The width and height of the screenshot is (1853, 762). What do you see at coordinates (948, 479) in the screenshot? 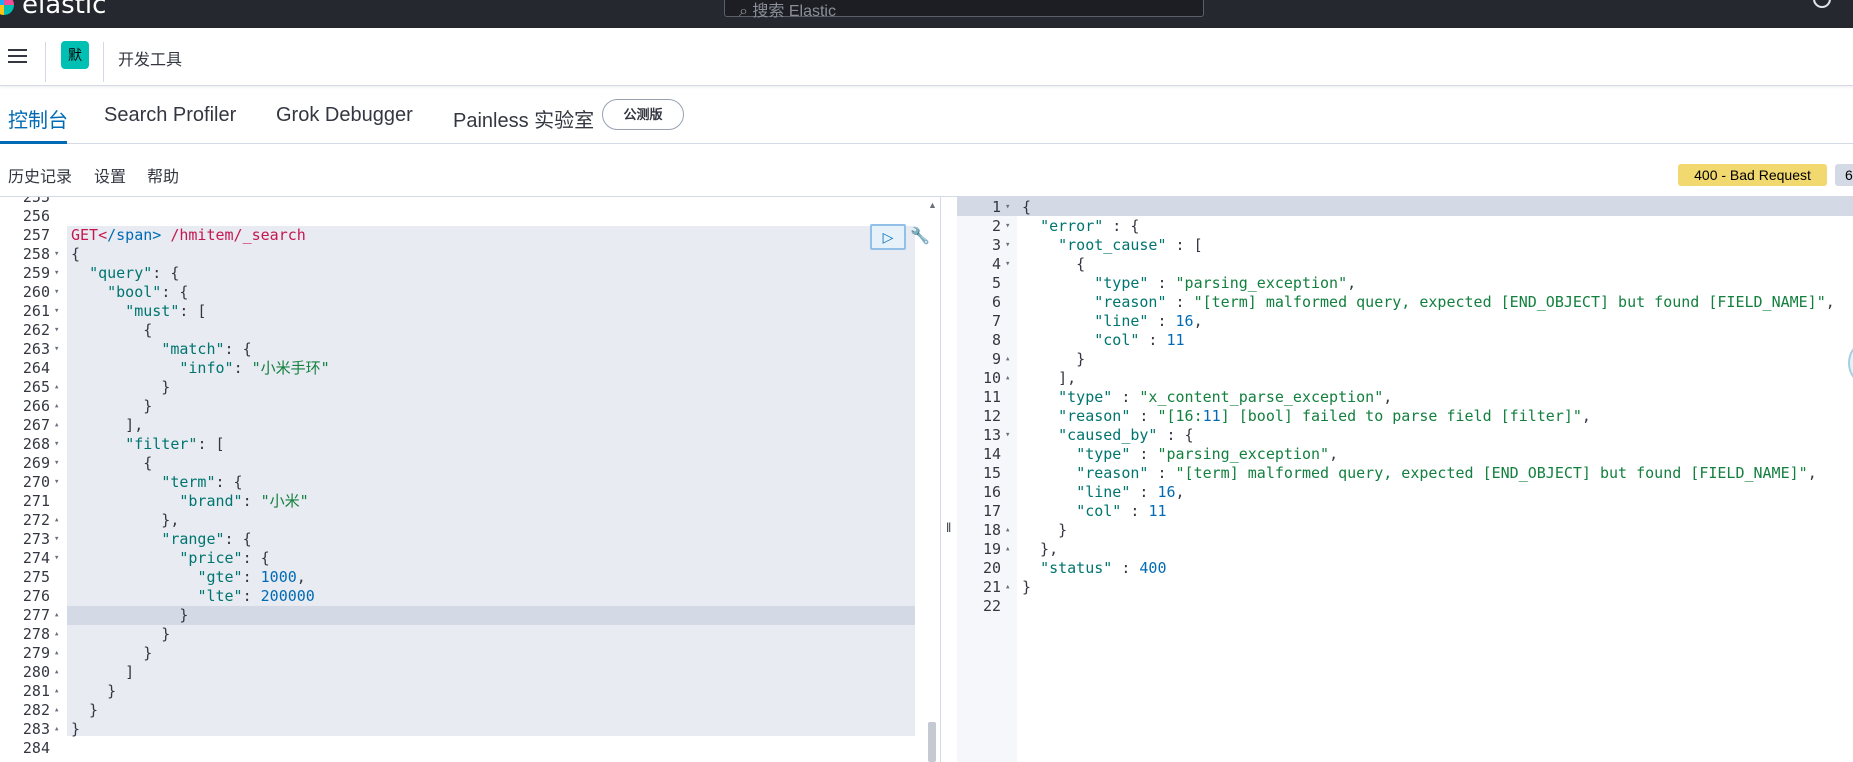
I see `pane-resizer: ‖` at bounding box center [948, 479].